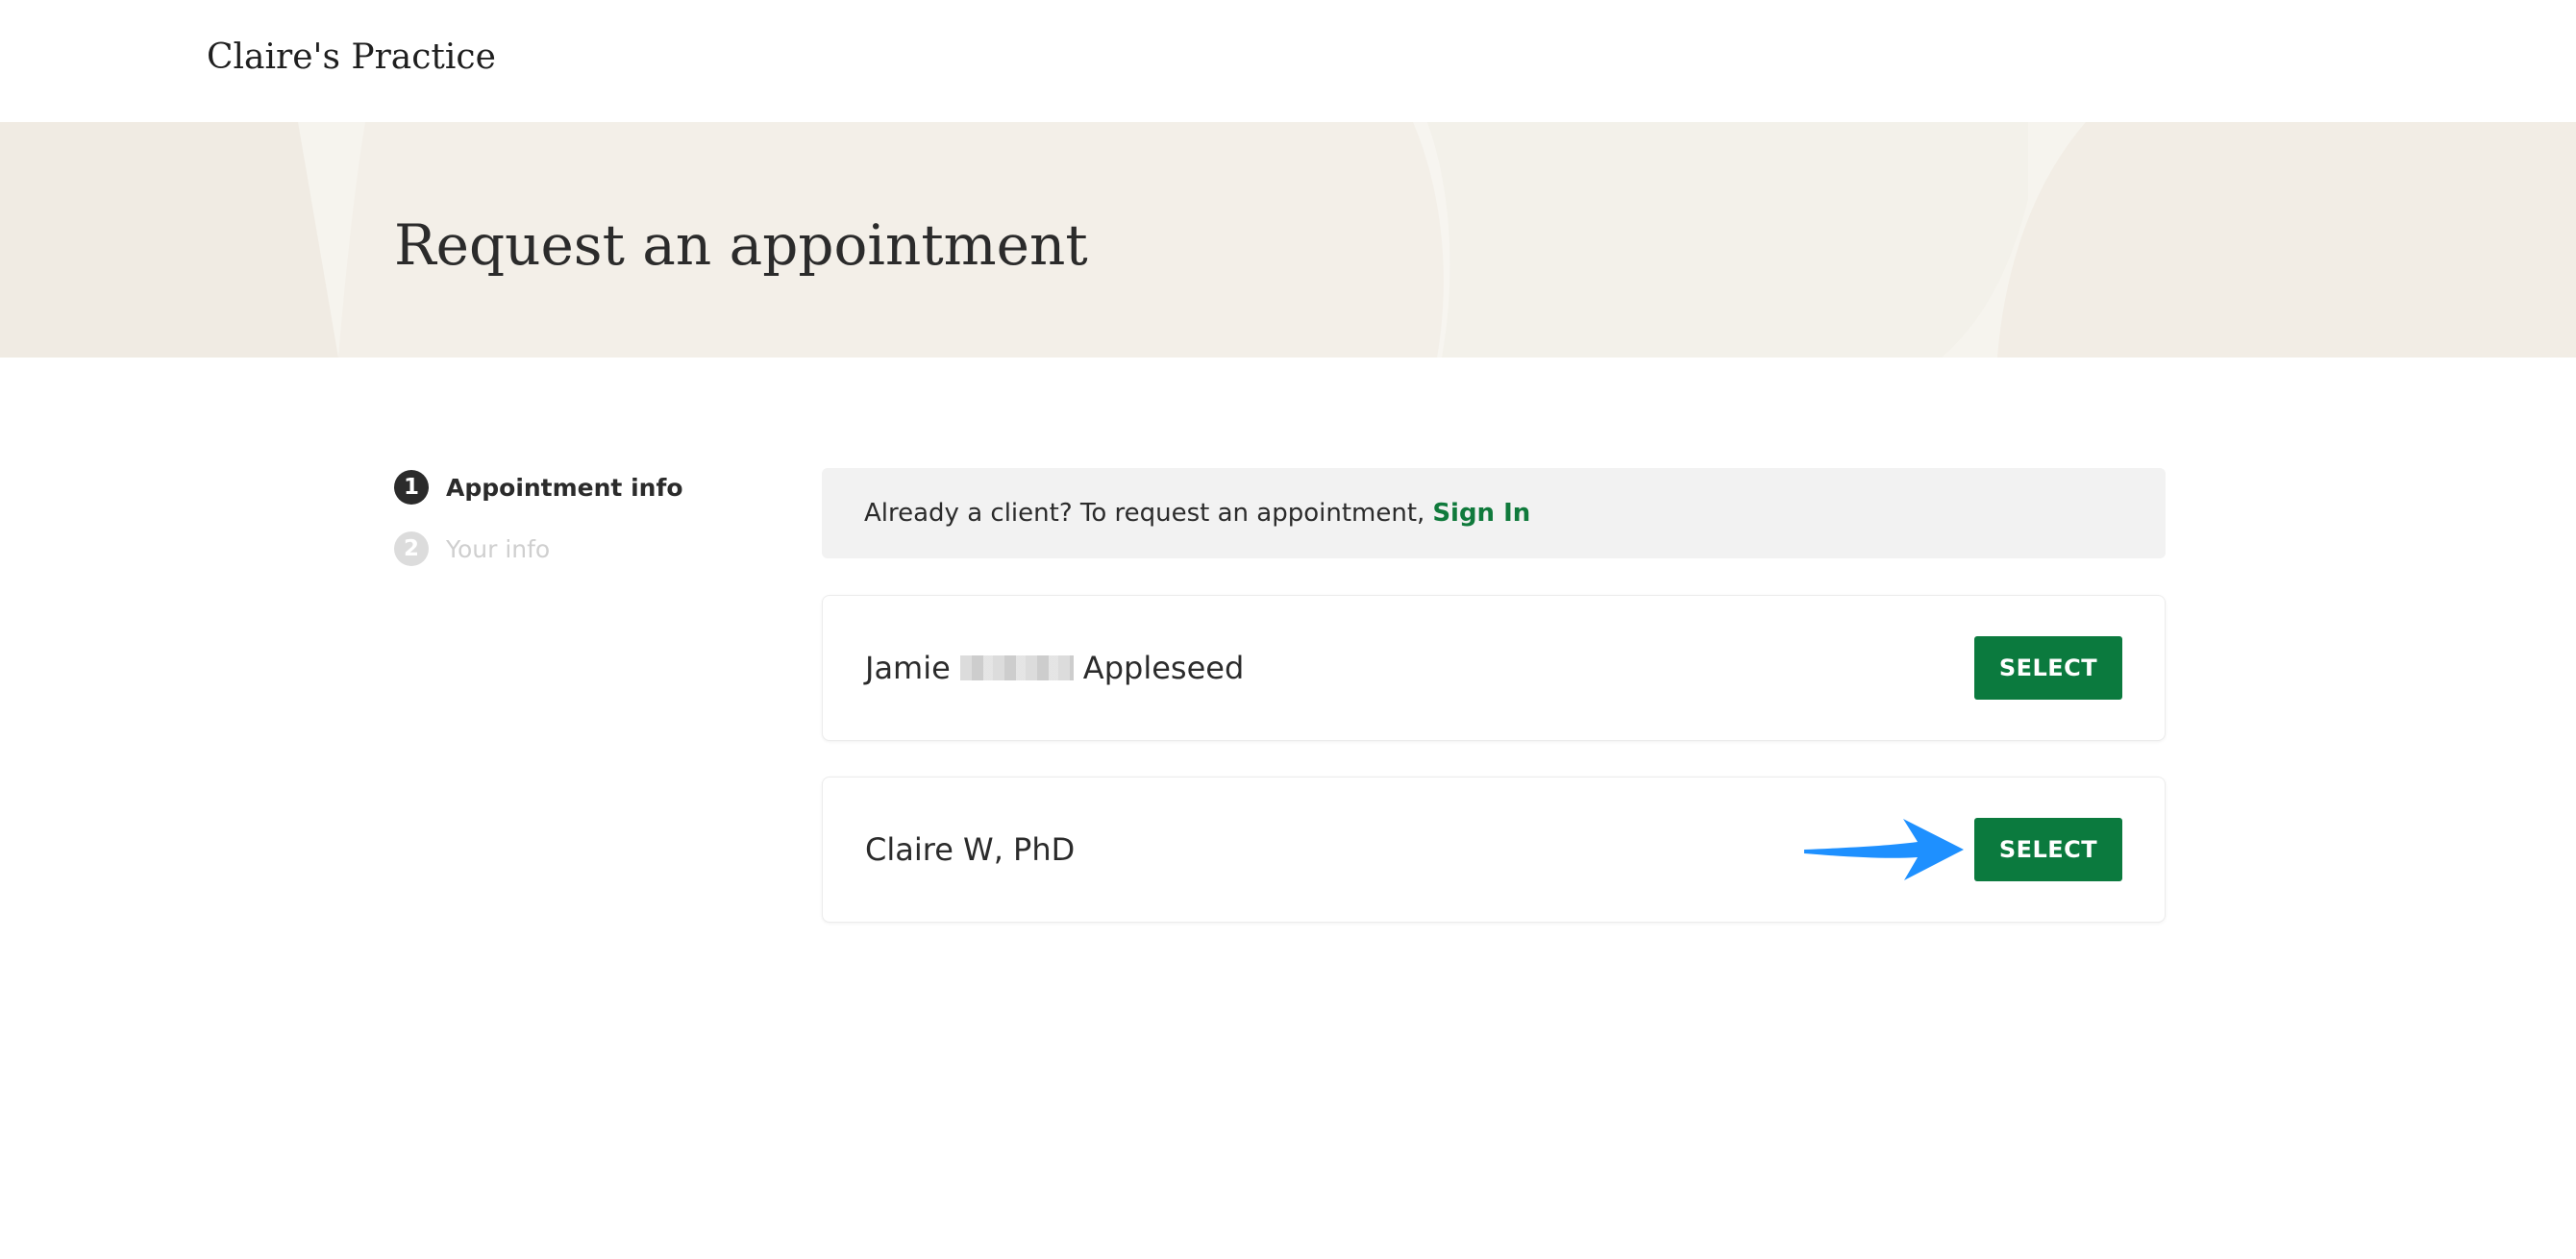 The width and height of the screenshot is (2576, 1259). Describe the element at coordinates (741, 245) in the screenshot. I see `page-title: Request an appointment` at that location.